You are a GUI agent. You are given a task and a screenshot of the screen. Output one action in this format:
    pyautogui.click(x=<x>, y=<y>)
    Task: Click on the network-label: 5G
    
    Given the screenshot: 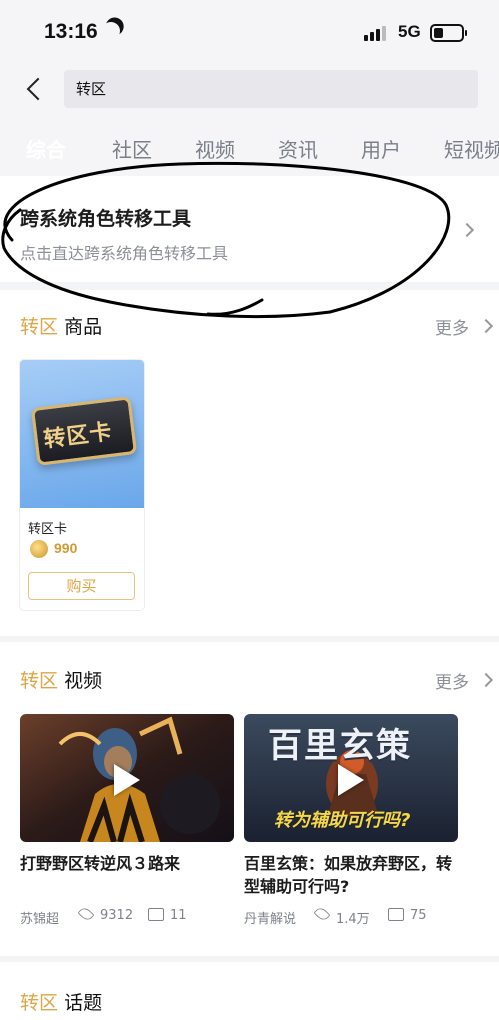 What is the action you would take?
    pyautogui.click(x=409, y=31)
    